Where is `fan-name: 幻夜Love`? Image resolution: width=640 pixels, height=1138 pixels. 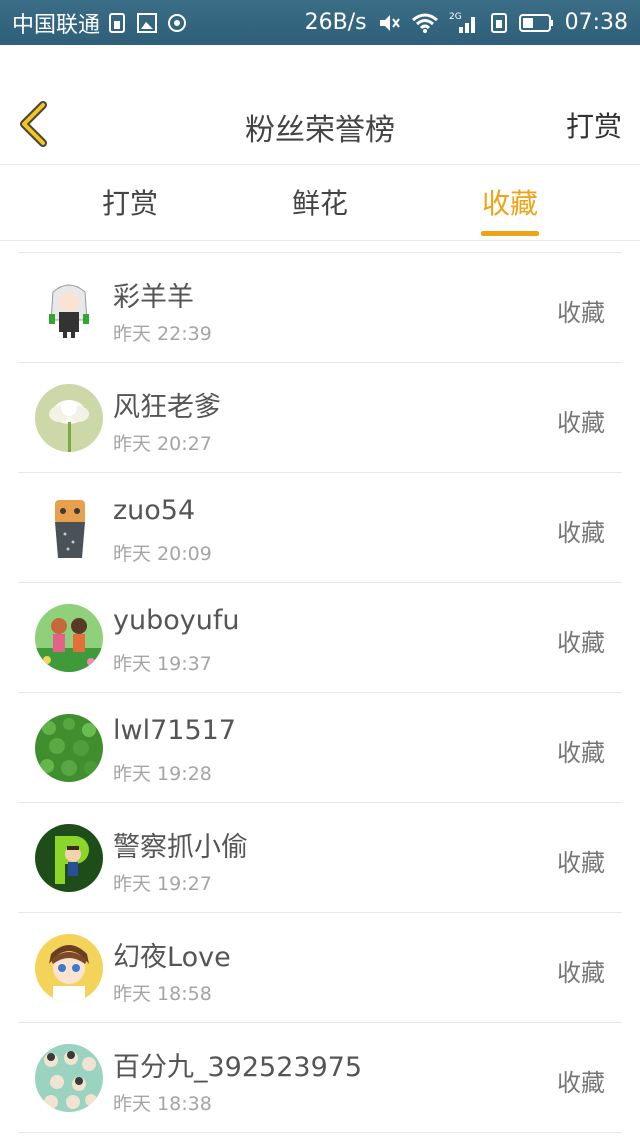 fan-name: 幻夜Love is located at coordinates (172, 957).